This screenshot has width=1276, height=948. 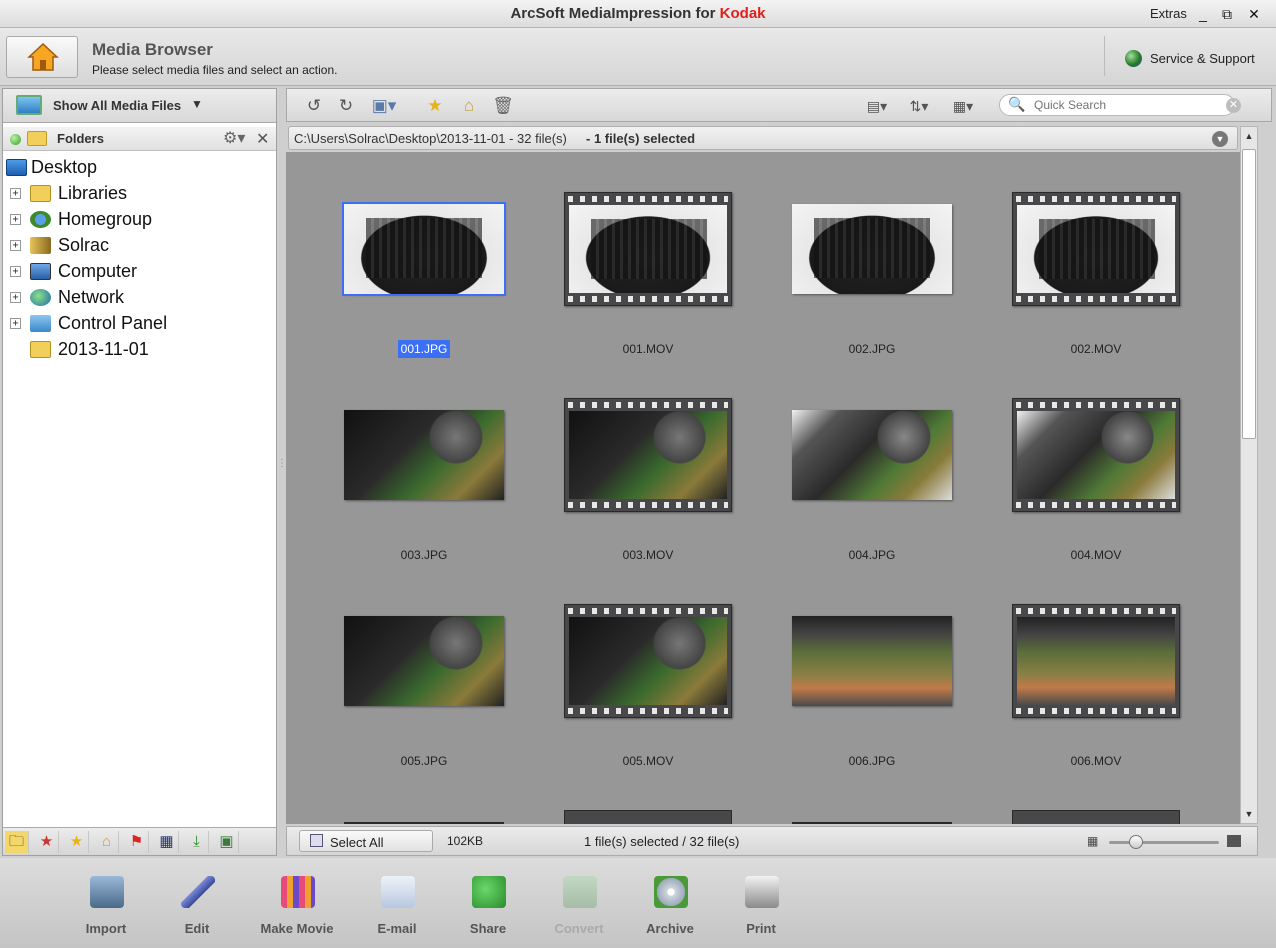 I want to click on media-item: 004.MOV, so click(x=1096, y=461).